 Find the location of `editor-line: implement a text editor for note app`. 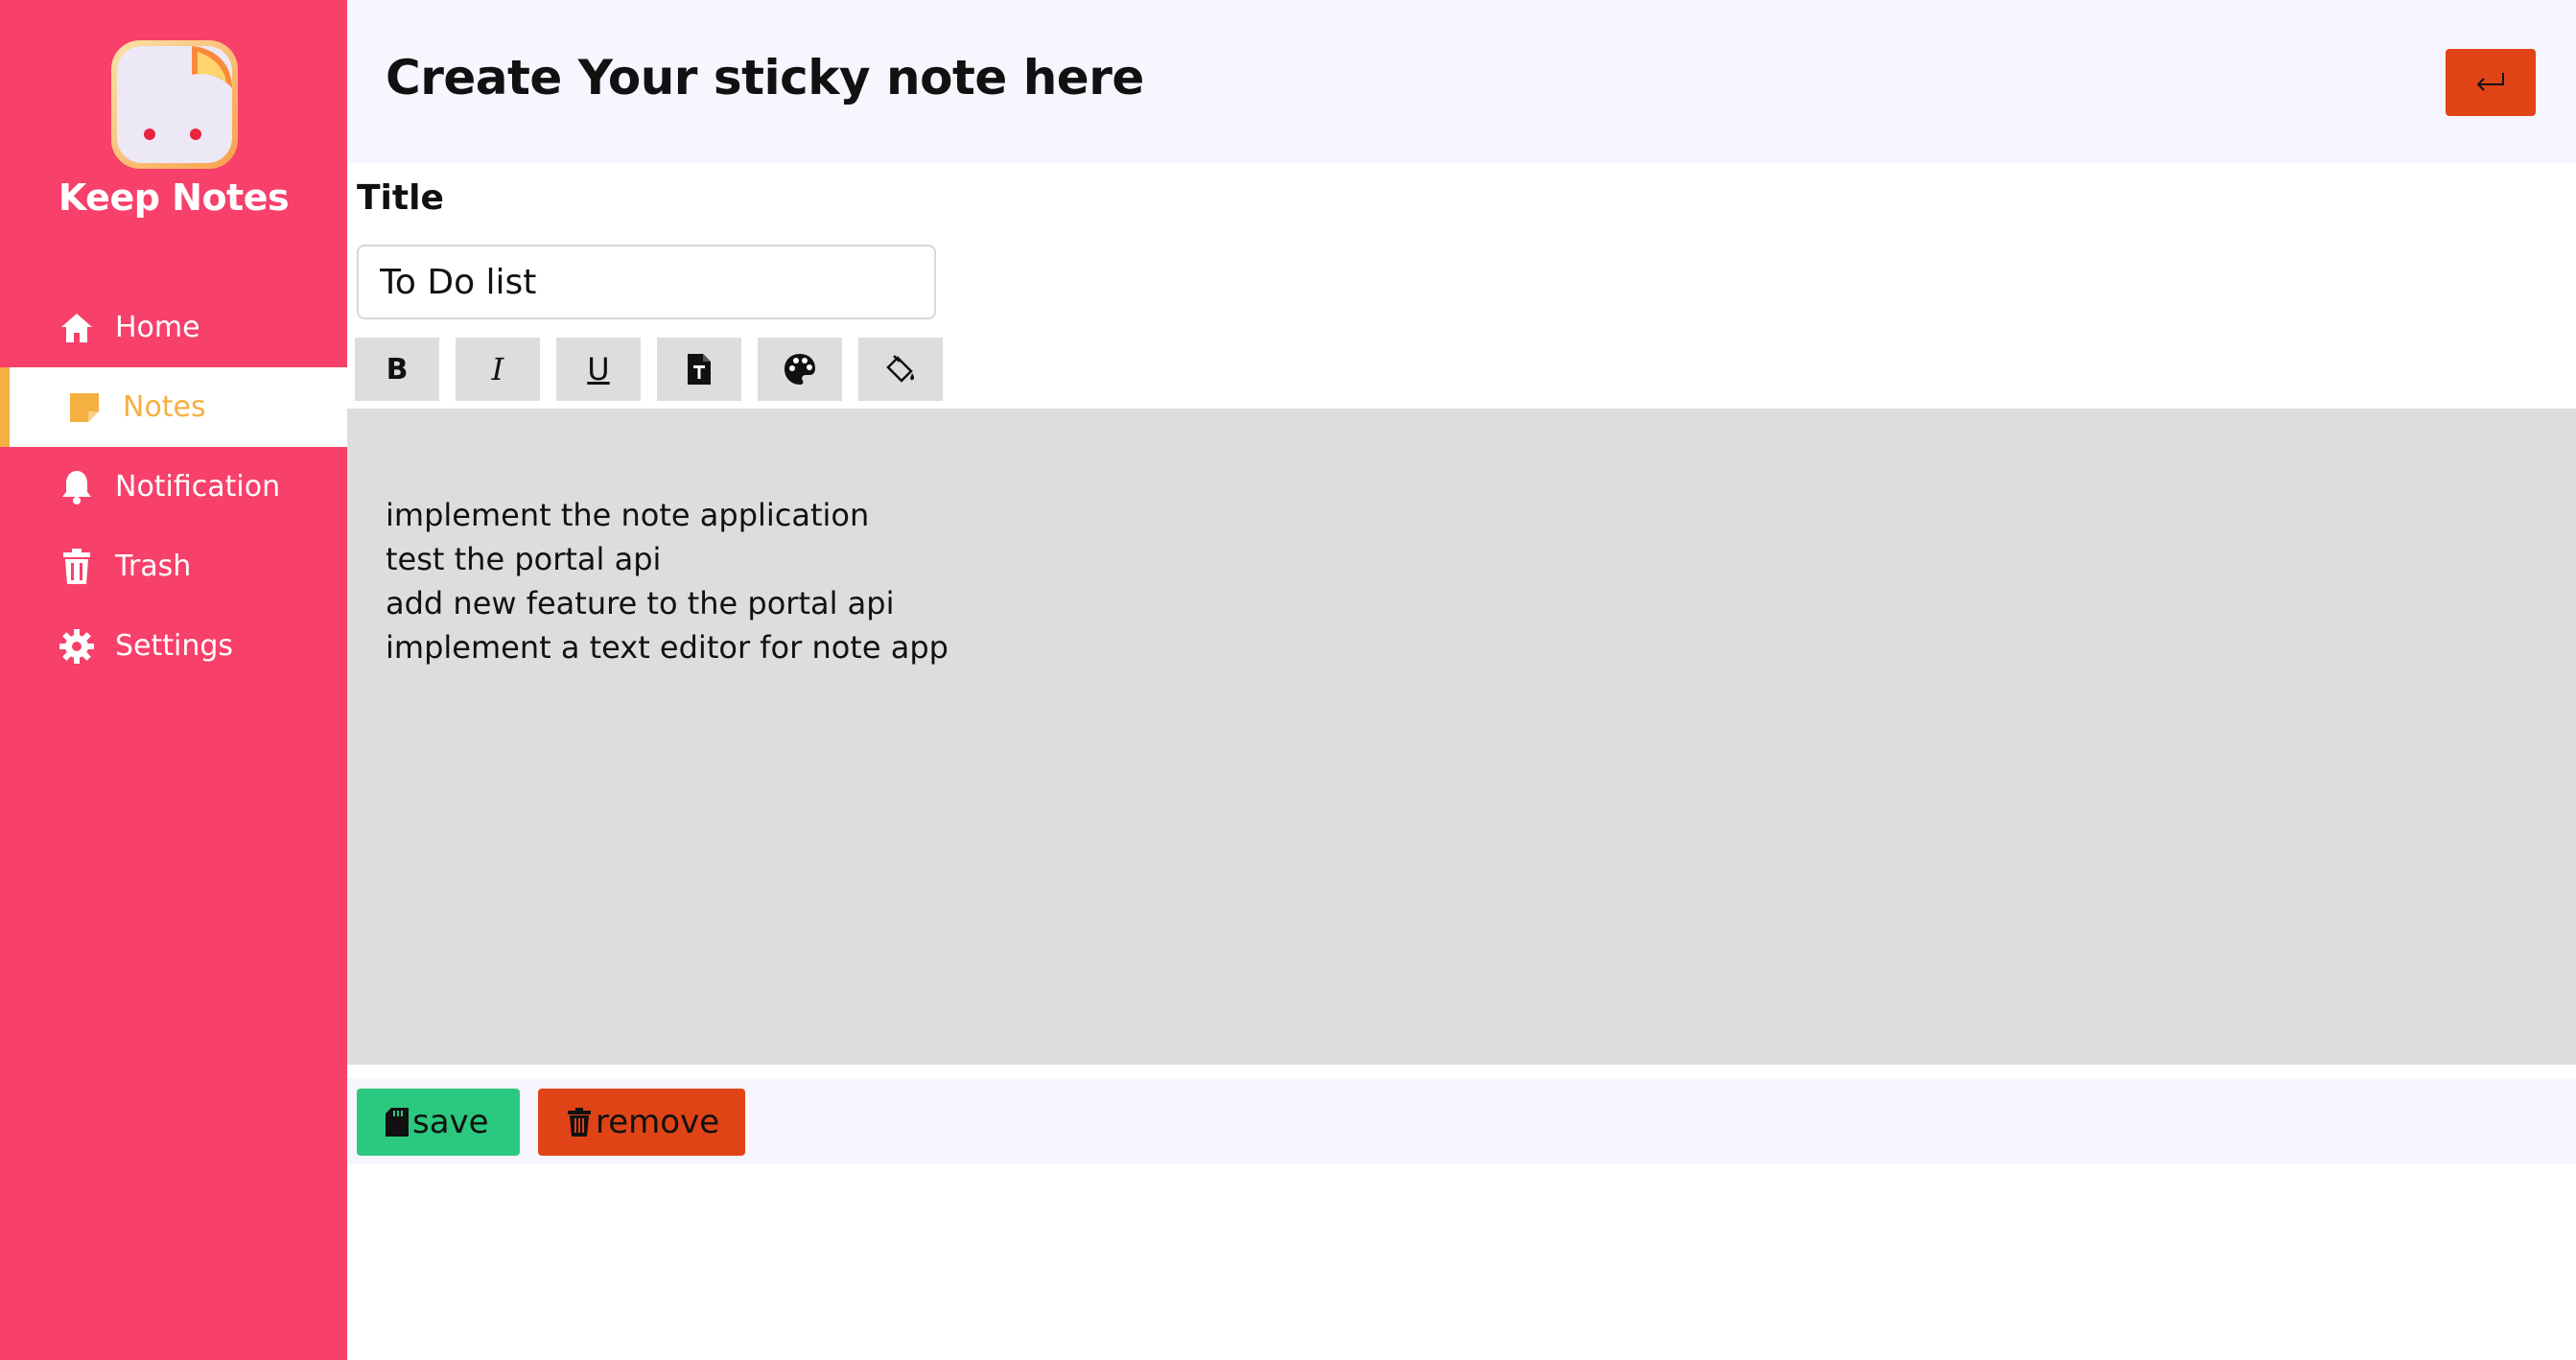

editor-line: implement a text editor for note app is located at coordinates (667, 647).